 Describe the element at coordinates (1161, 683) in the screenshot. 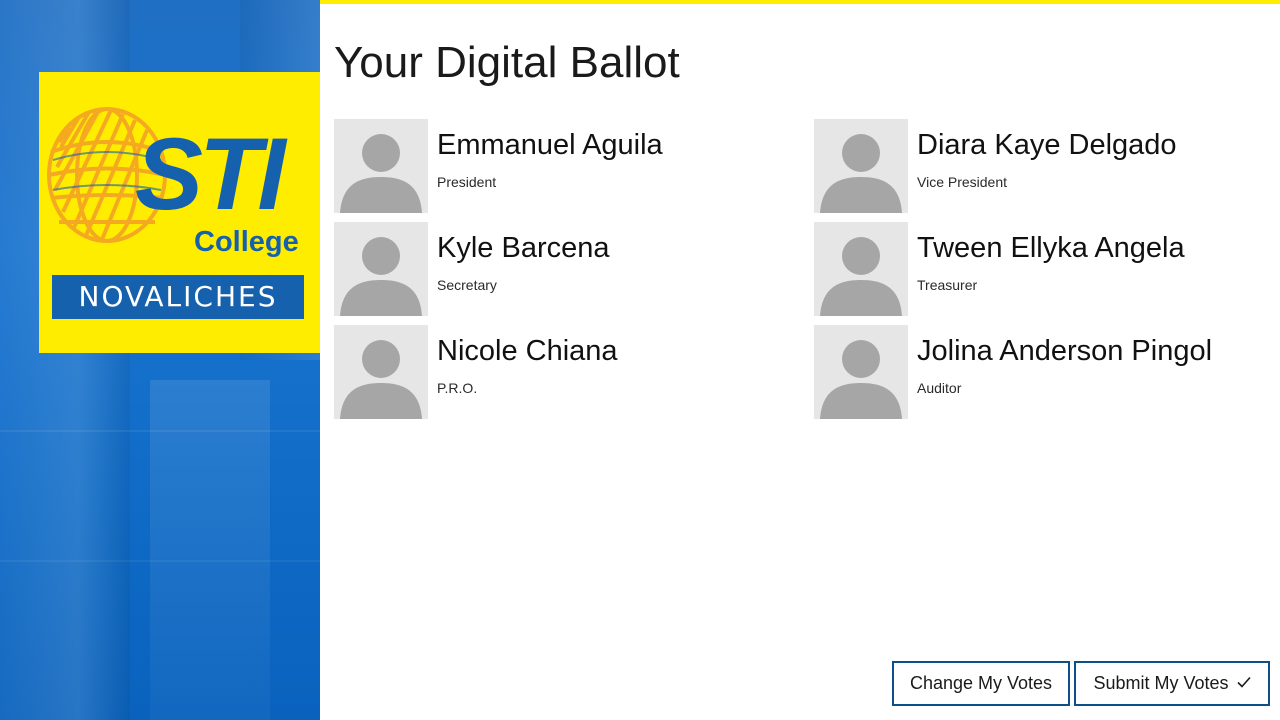

I see `submit-votes-label: Submit My Votes` at that location.